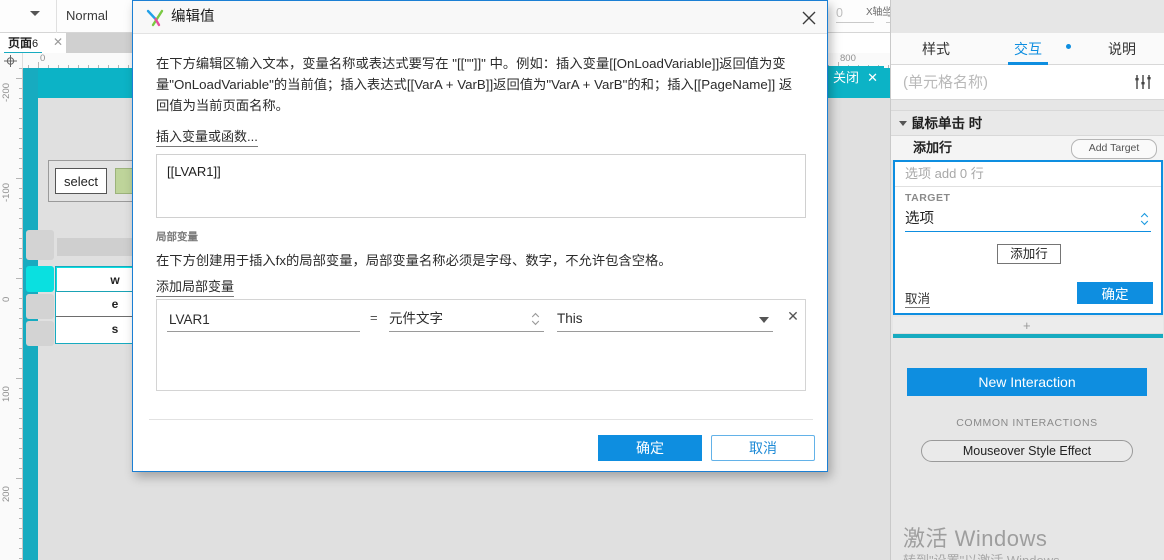 The width and height of the screenshot is (1164, 560). Describe the element at coordinates (1027, 451) in the screenshot. I see `mouseover-style-effect-button: Mouseover Style Effect` at that location.